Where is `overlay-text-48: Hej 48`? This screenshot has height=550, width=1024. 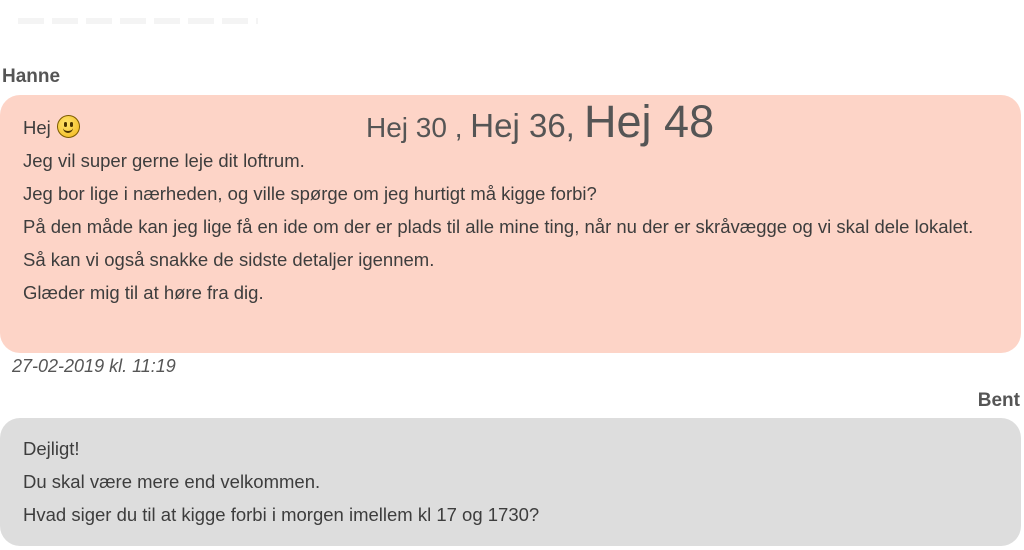
overlay-text-48: Hej 48 is located at coordinates (649, 121).